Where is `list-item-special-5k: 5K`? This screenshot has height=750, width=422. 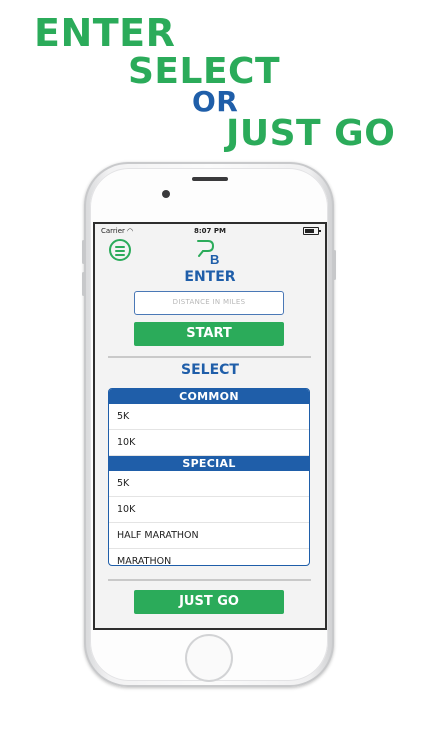
list-item-special-5k: 5K is located at coordinates (209, 484).